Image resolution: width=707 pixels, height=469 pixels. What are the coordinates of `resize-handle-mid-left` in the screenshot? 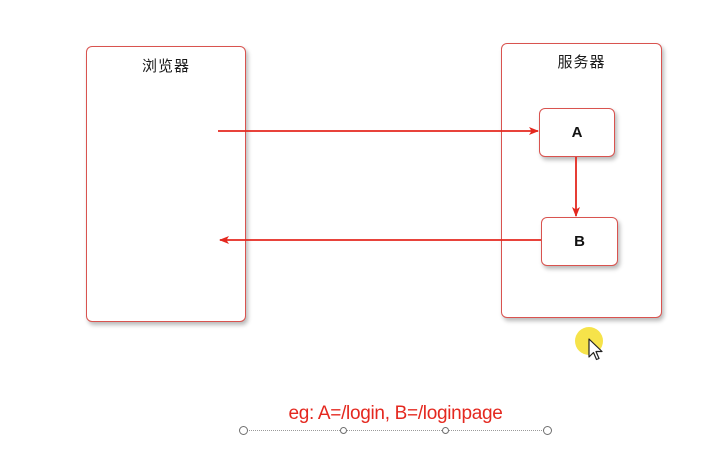 It's located at (343, 430).